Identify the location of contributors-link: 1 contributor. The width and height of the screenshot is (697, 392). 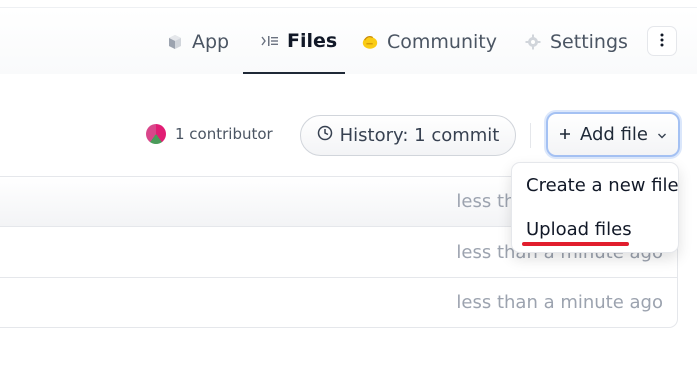
(209, 134).